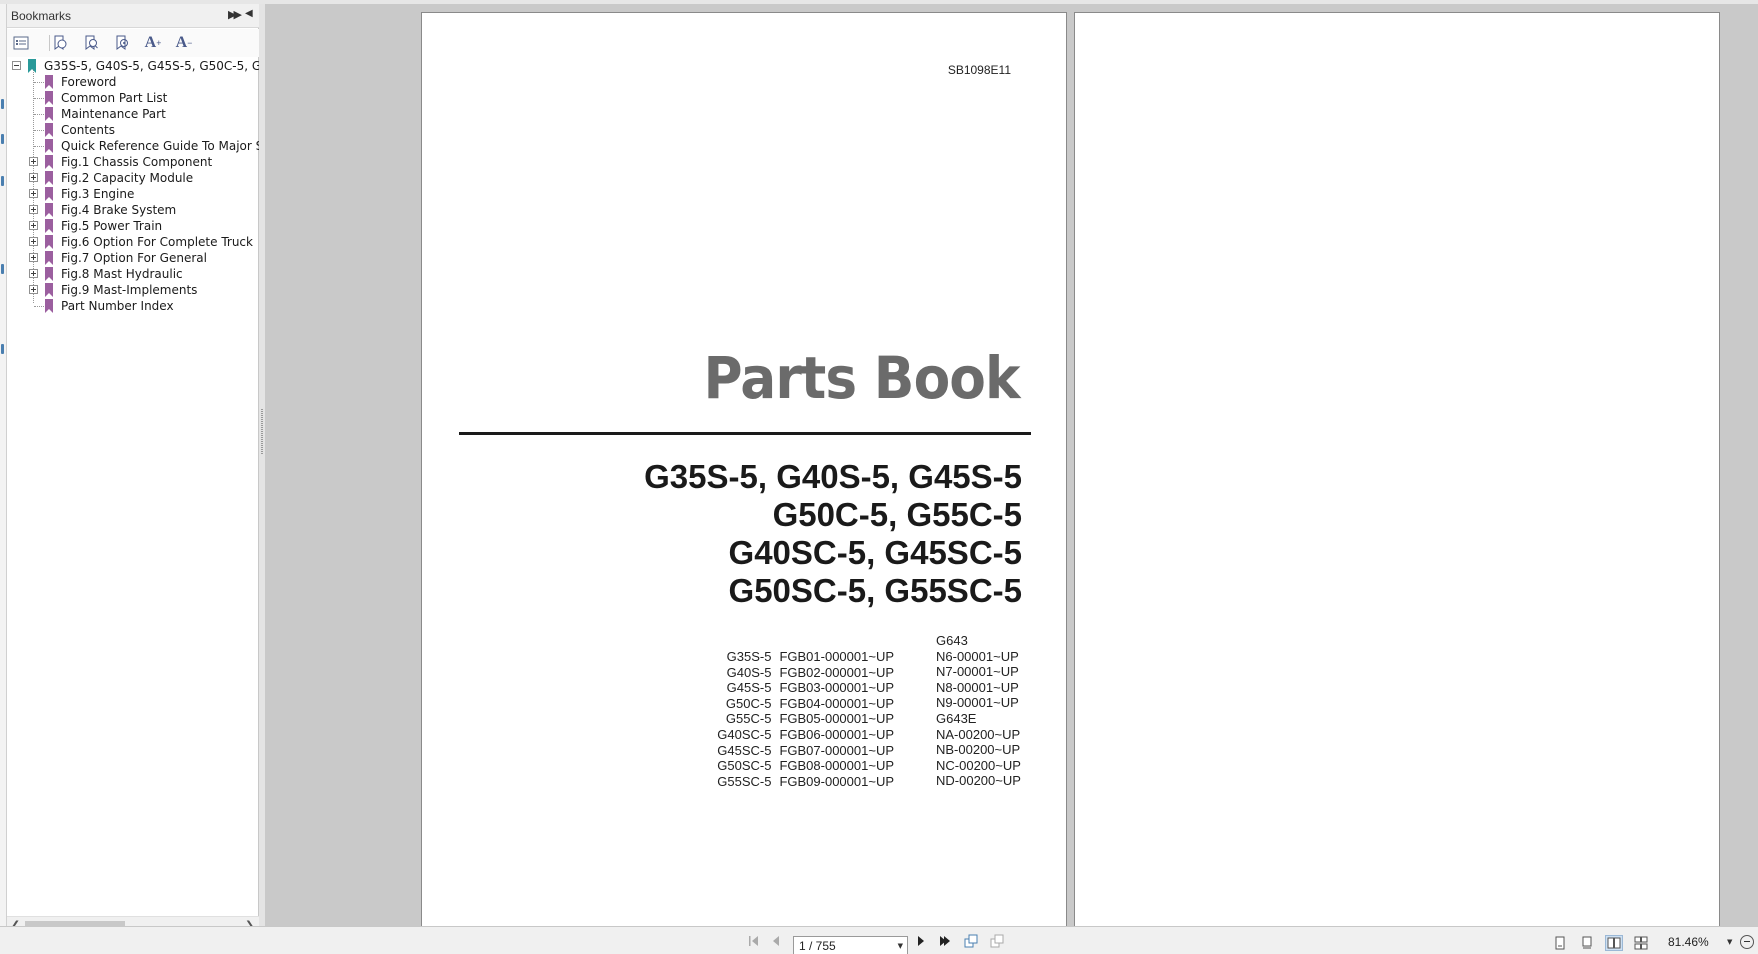 The image size is (1758, 954). I want to click on serial-row: G35S-5 FGB01-000001~UP, so click(805, 657).